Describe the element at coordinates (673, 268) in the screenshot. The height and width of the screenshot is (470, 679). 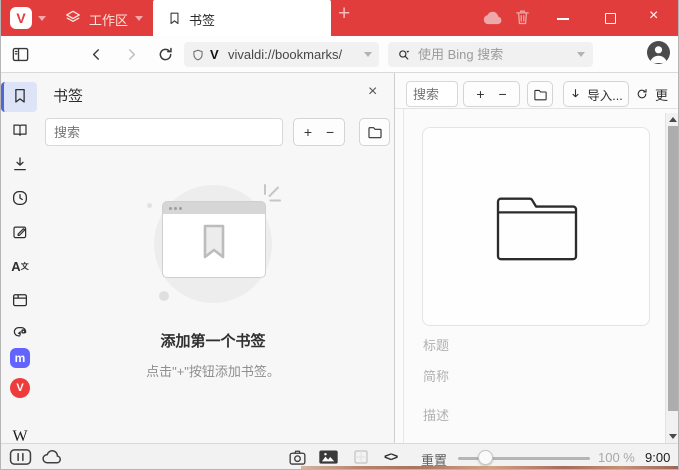
I see `scrollbar-thumb` at that location.